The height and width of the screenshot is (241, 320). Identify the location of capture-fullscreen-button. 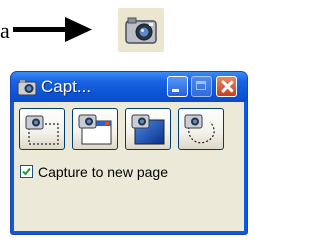
(148, 129).